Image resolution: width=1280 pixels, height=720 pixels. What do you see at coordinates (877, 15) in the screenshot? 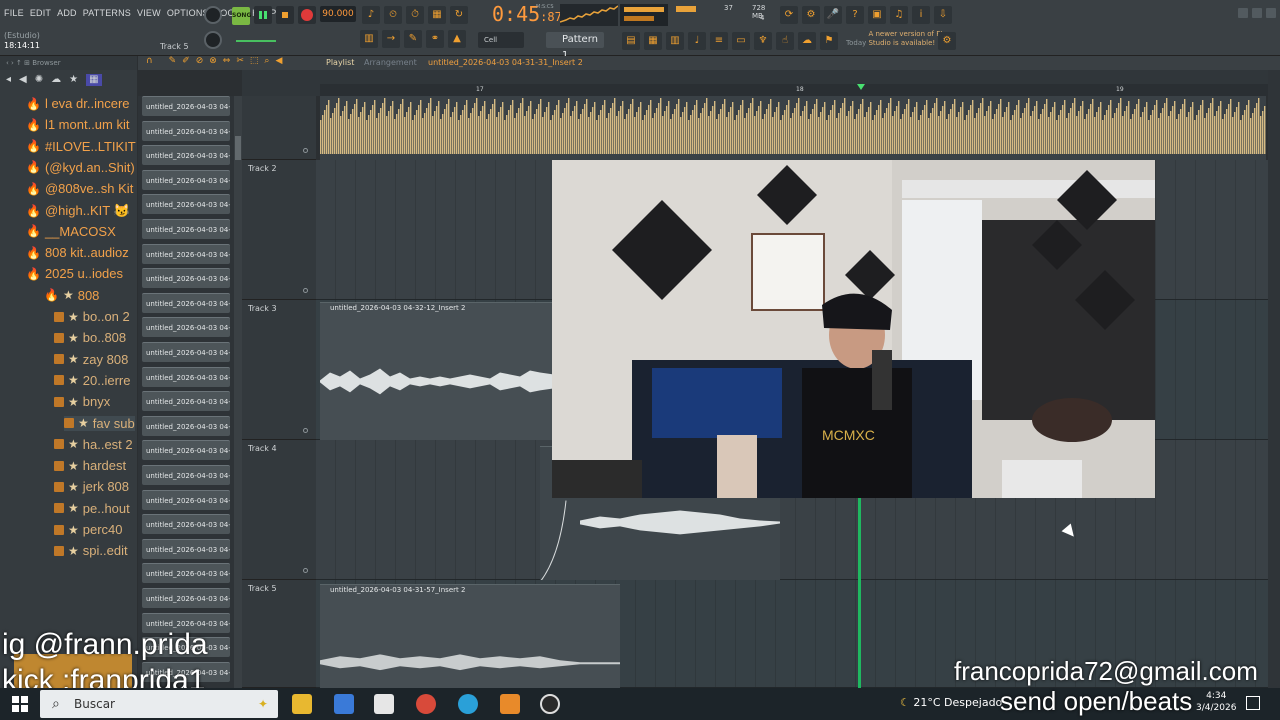
I see `save-icon: ▣` at bounding box center [877, 15].